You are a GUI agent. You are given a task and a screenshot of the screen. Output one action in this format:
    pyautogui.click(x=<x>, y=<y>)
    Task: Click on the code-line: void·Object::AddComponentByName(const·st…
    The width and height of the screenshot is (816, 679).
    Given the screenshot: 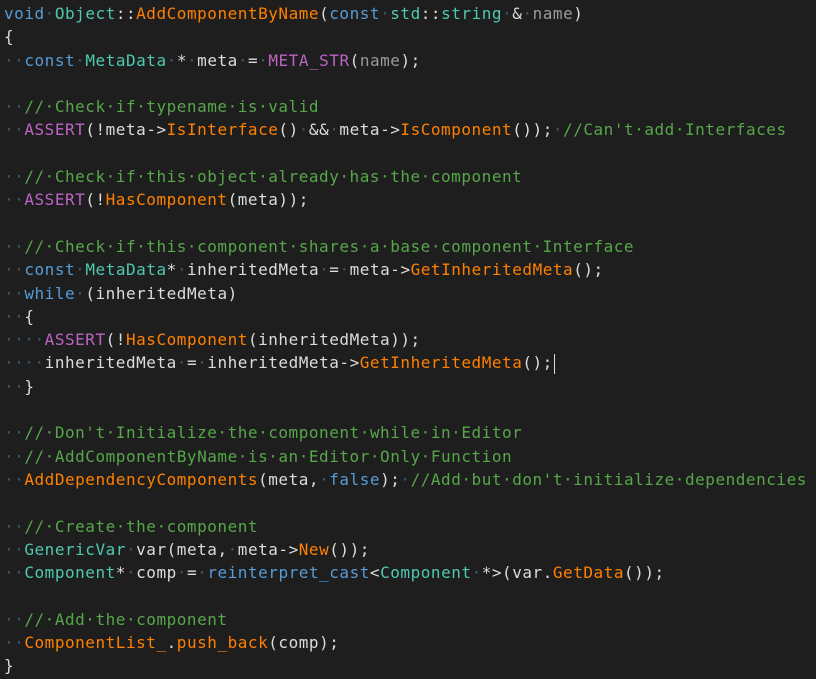 What is the action you would take?
    pyautogui.click(x=408, y=13)
    